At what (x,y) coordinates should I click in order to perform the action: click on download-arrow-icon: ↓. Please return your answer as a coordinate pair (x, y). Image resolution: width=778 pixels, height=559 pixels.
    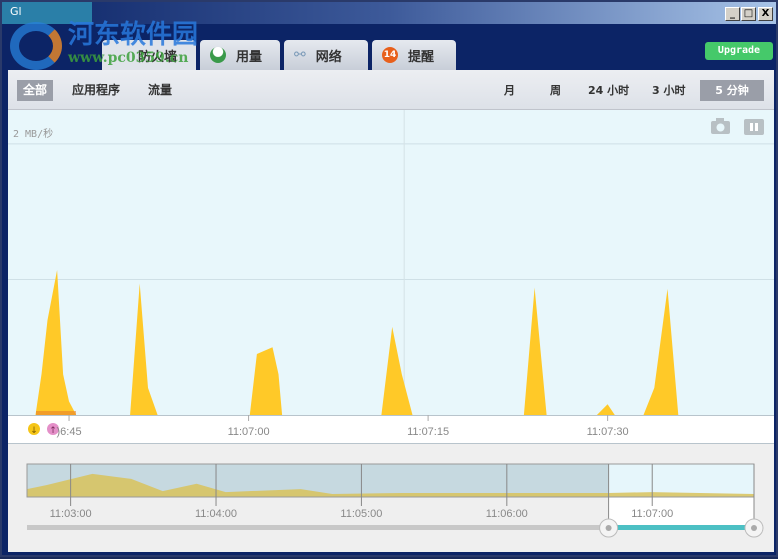
    Looking at the image, I should click on (34, 431).